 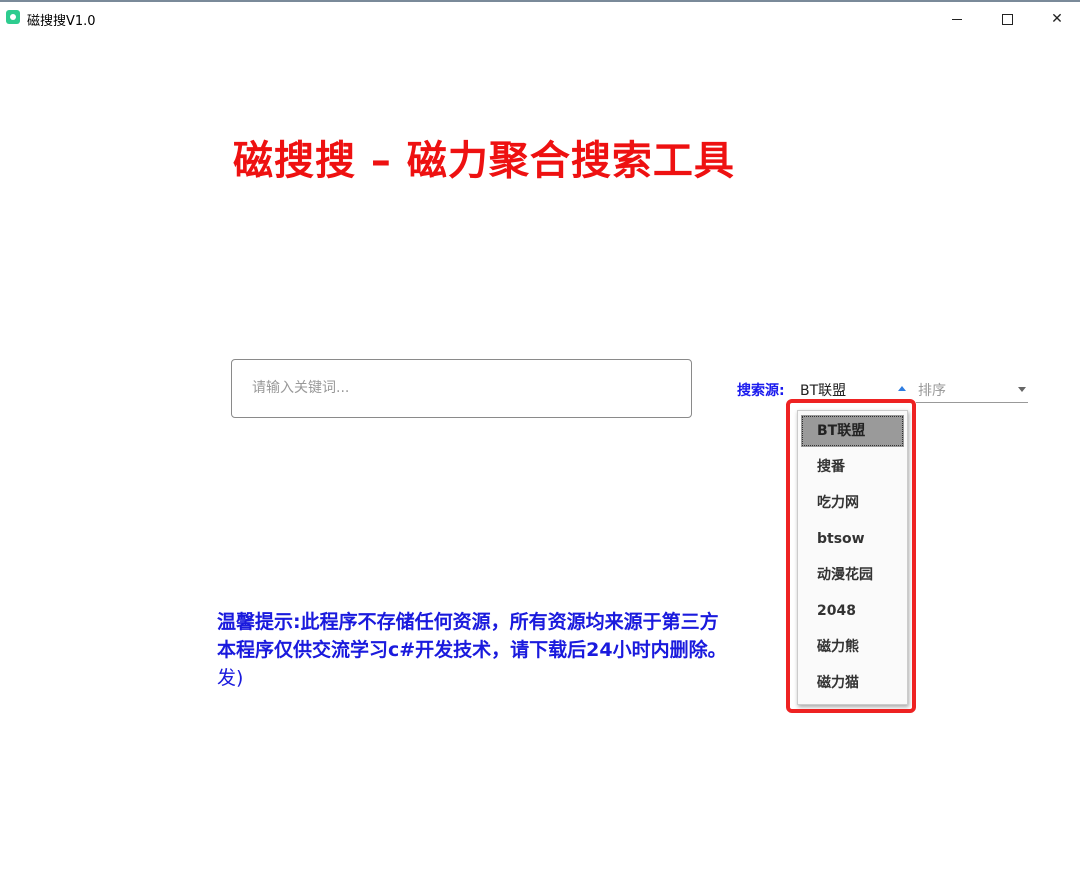 What do you see at coordinates (972, 390) in the screenshot?
I see `sort-select: 排序` at bounding box center [972, 390].